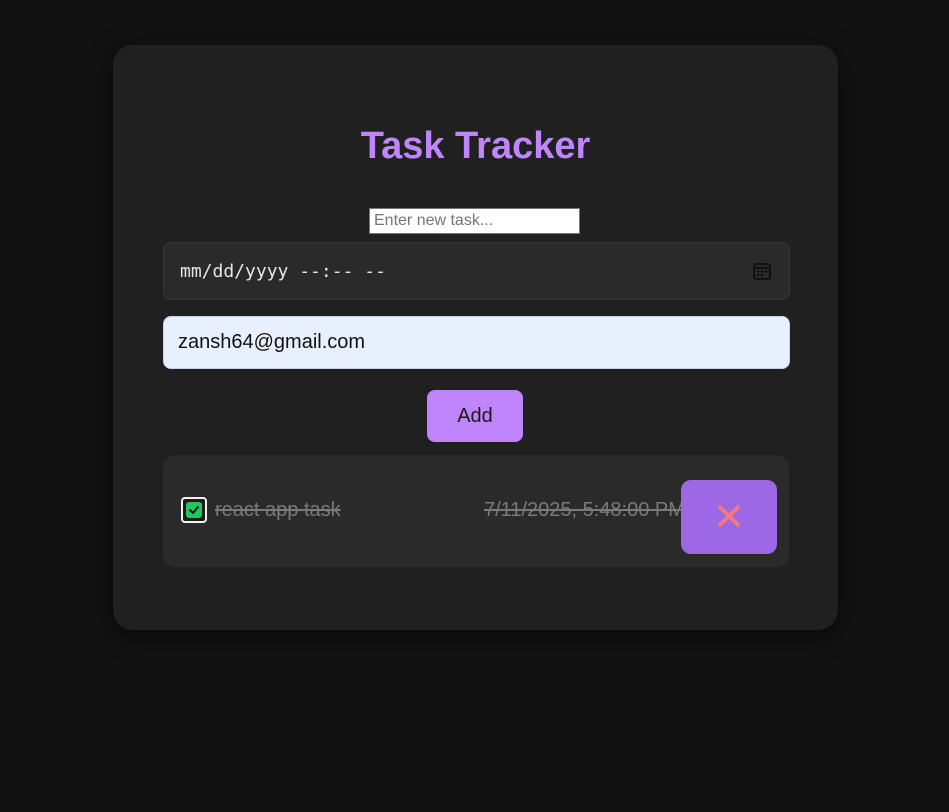  I want to click on add-button: Add, so click(475, 416).